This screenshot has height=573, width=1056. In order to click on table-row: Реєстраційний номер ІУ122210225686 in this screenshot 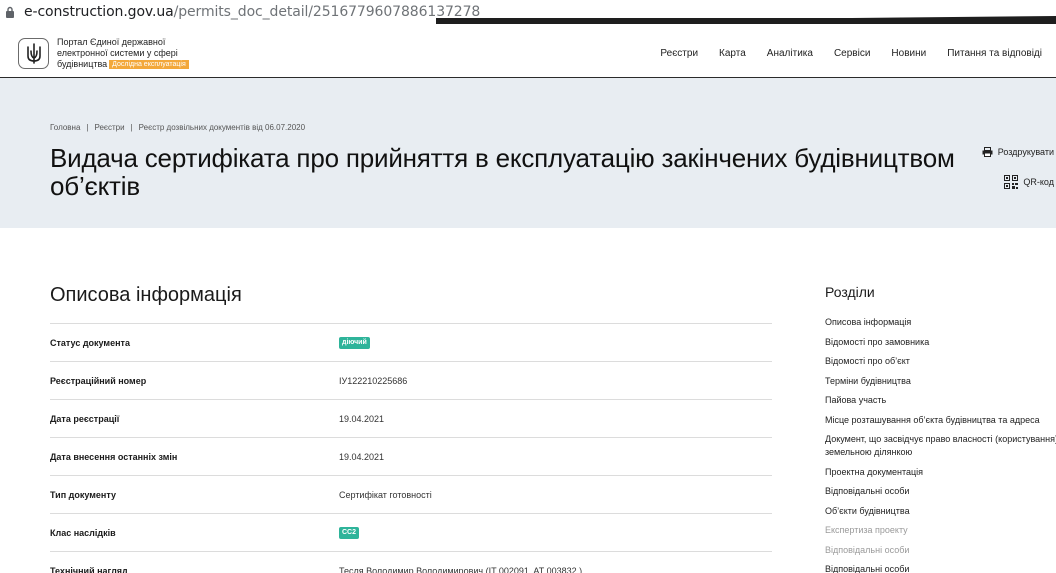, I will do `click(411, 380)`.